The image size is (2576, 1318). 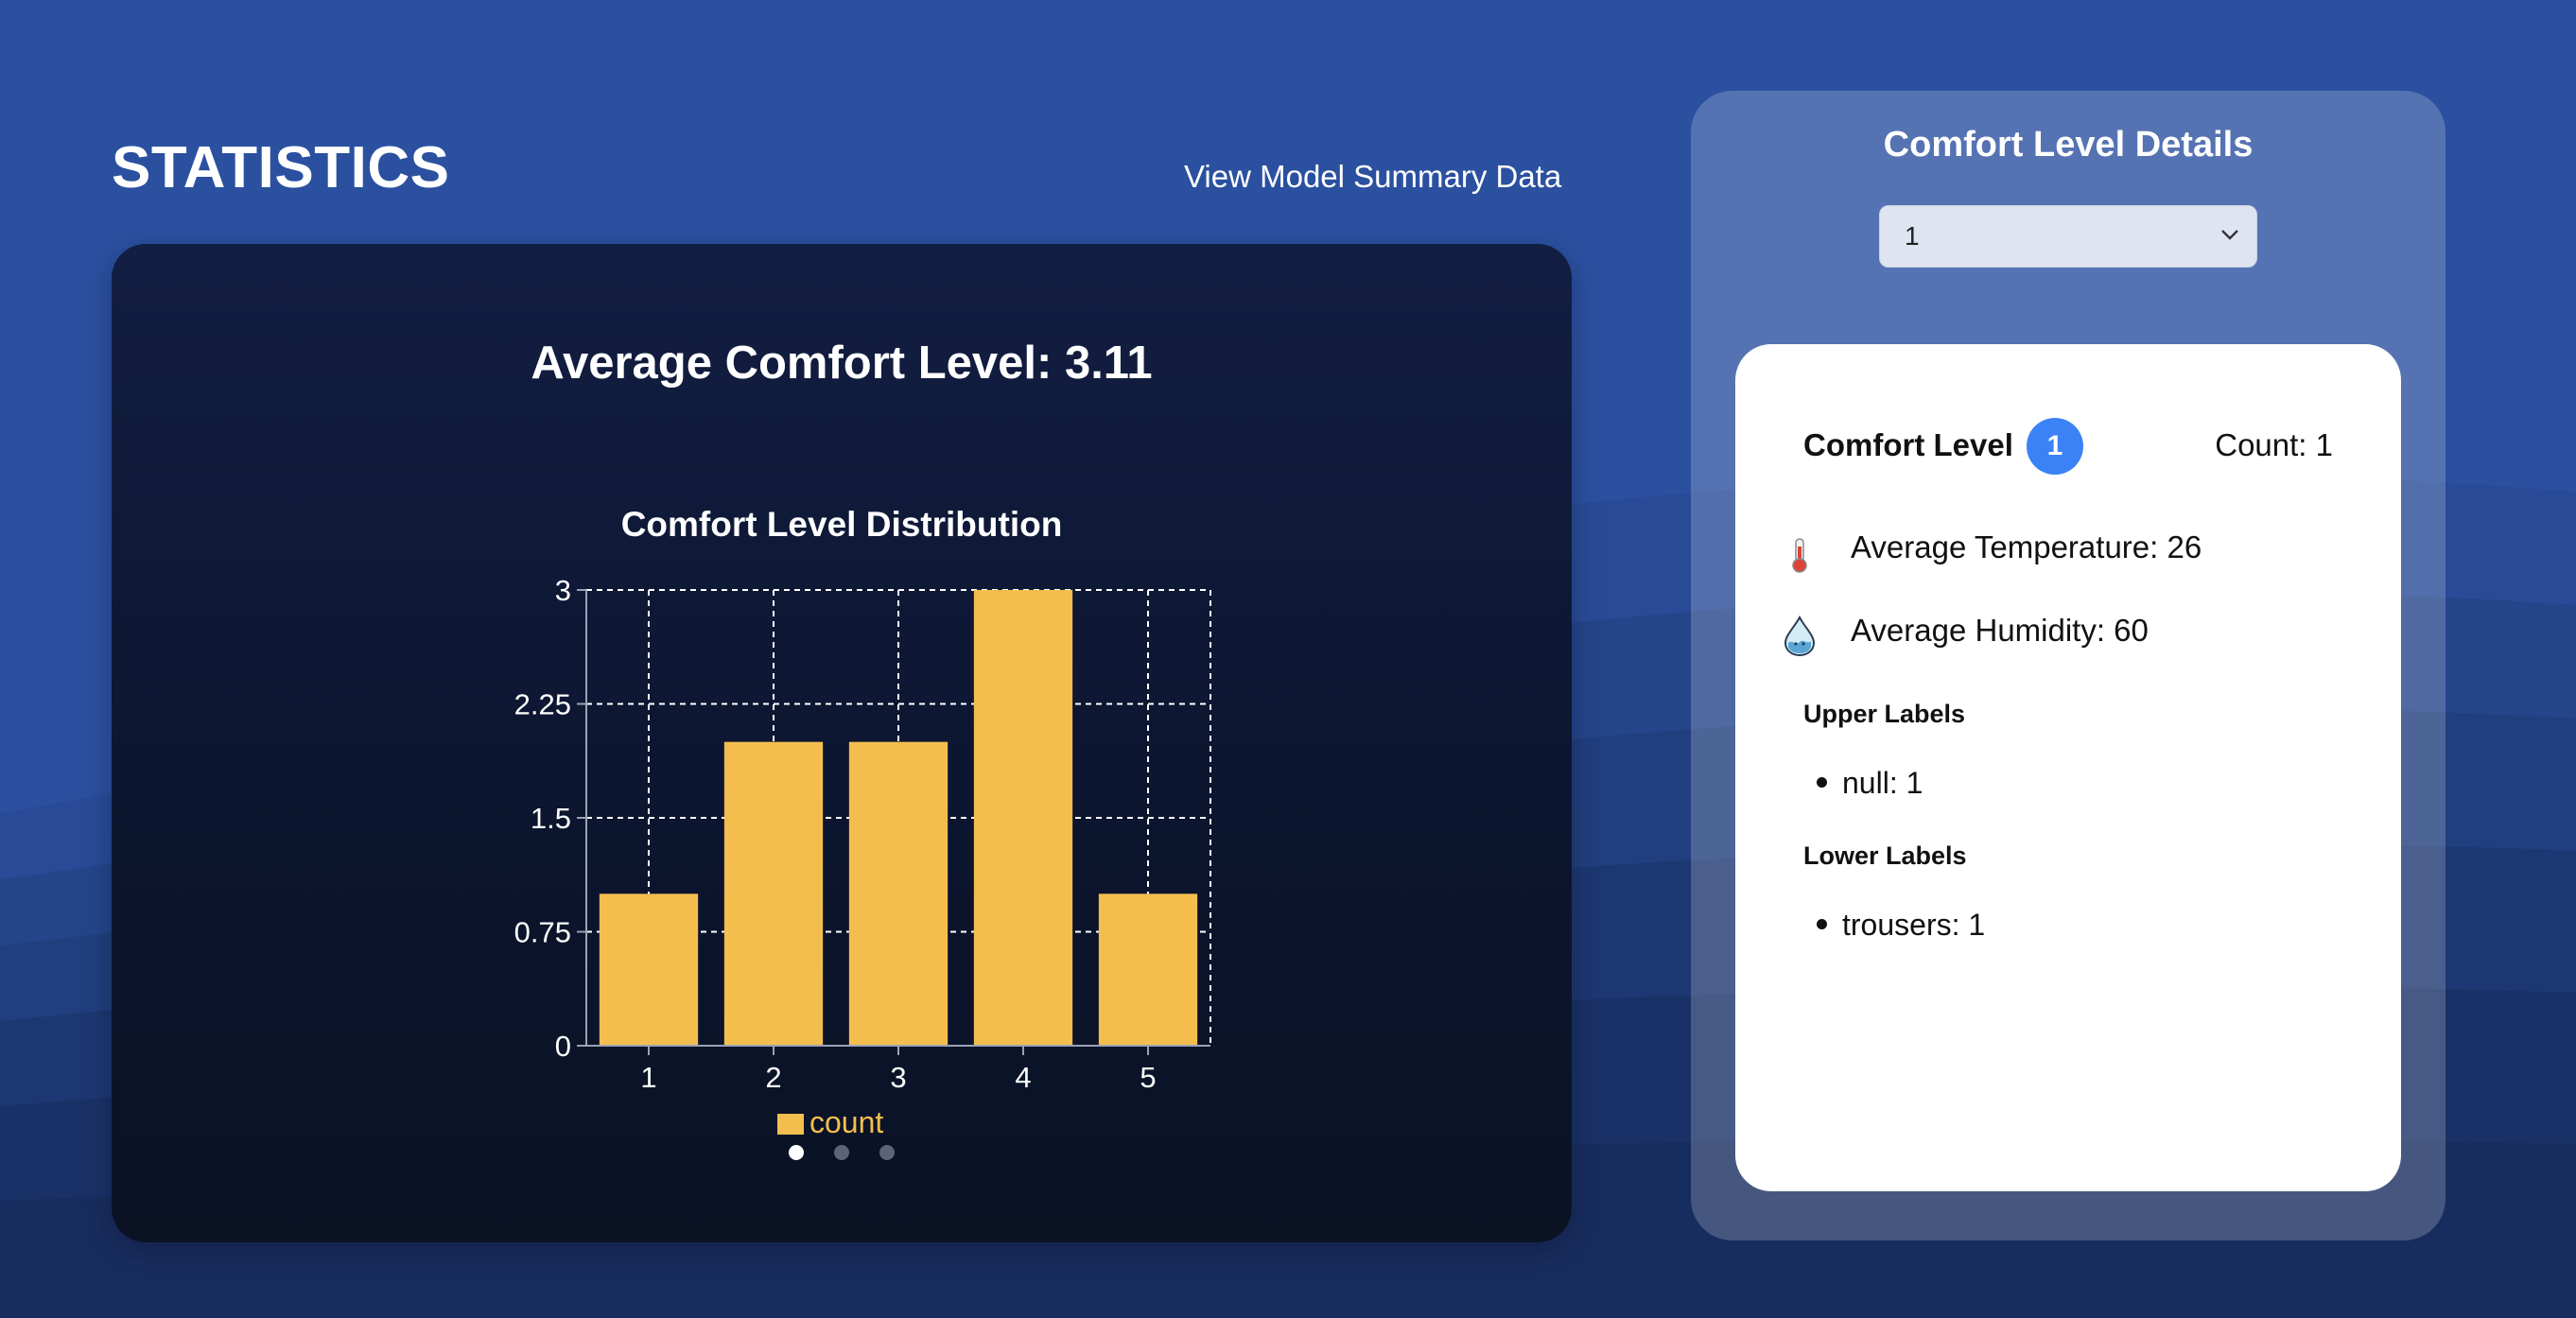 I want to click on average-temperature: Average Temperature: 26, so click(x=2026, y=546).